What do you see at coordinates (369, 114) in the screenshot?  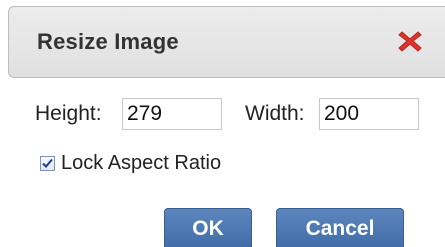 I see `width-field` at bounding box center [369, 114].